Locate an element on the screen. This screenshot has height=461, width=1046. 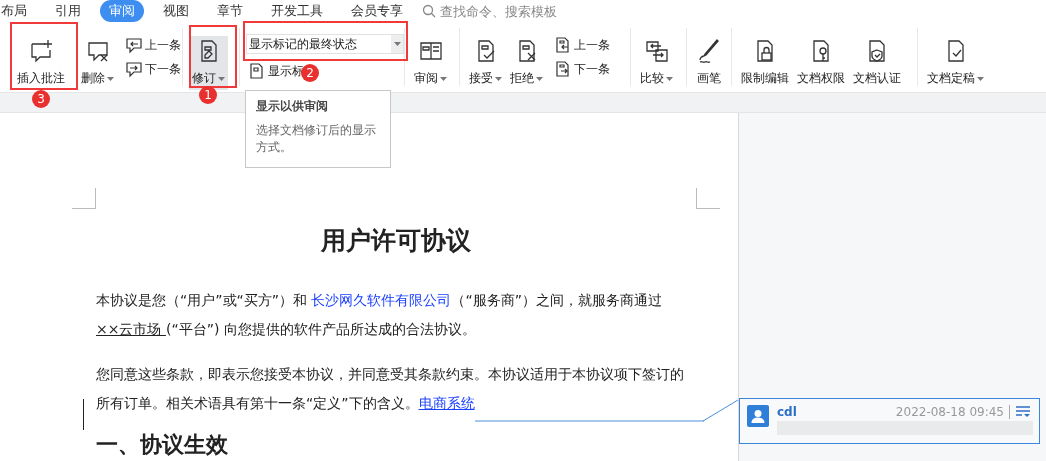
ribbon-button: 插入批注 is located at coordinates (41, 63).